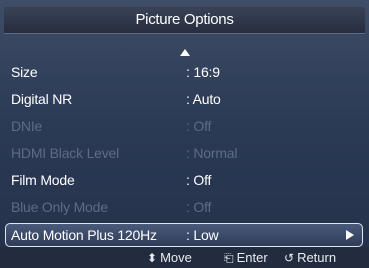 The width and height of the screenshot is (369, 268). I want to click on menu-item-size: Size : 16:9, so click(184, 72).